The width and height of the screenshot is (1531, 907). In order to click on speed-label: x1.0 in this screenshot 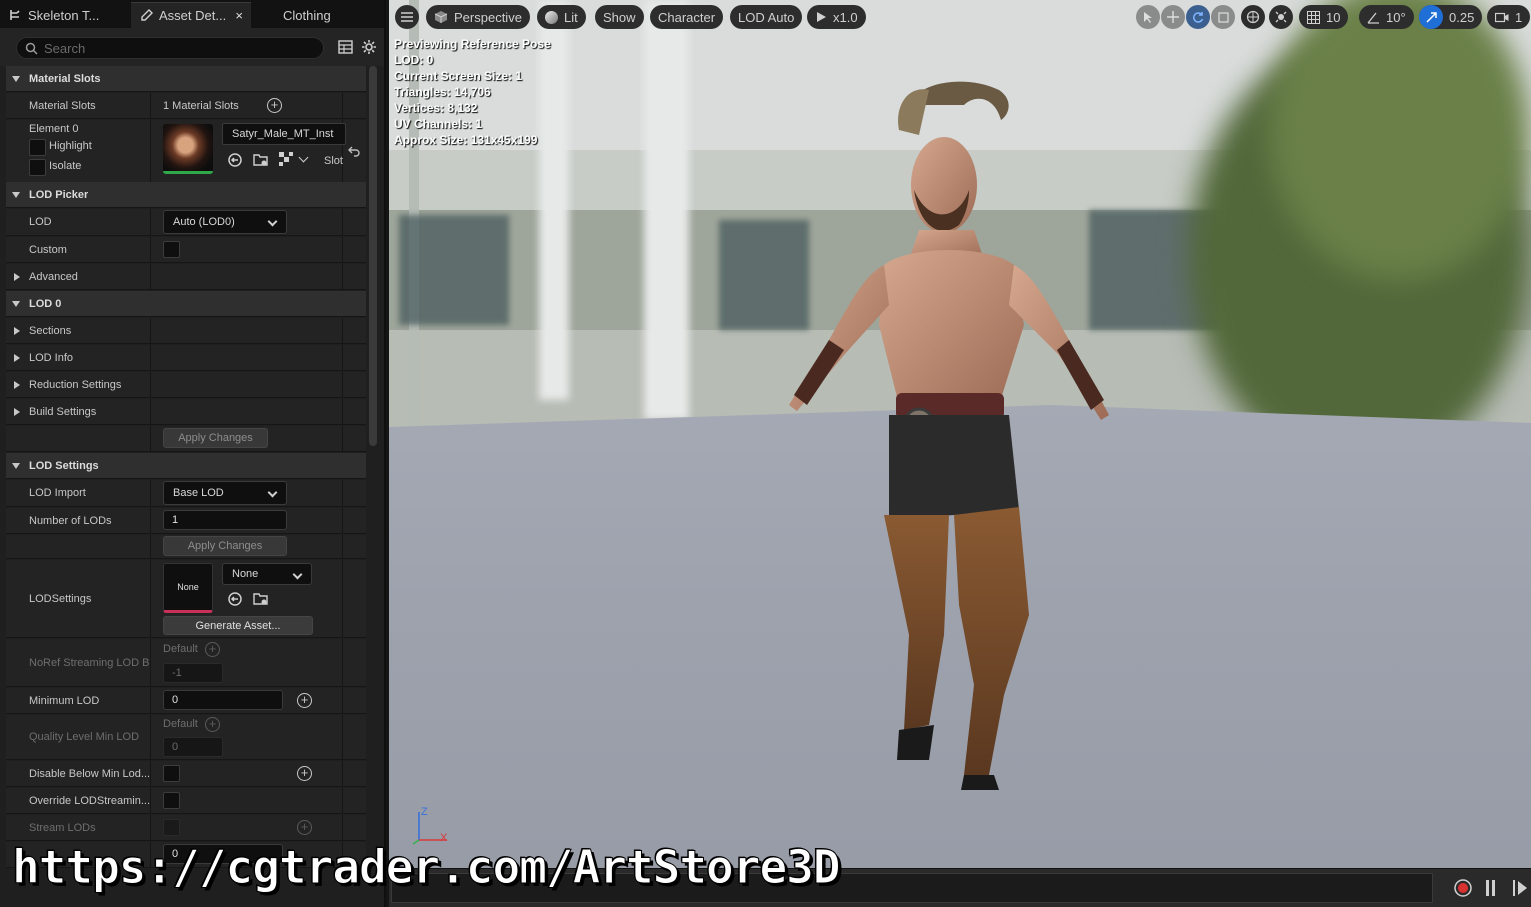, I will do `click(845, 17)`.